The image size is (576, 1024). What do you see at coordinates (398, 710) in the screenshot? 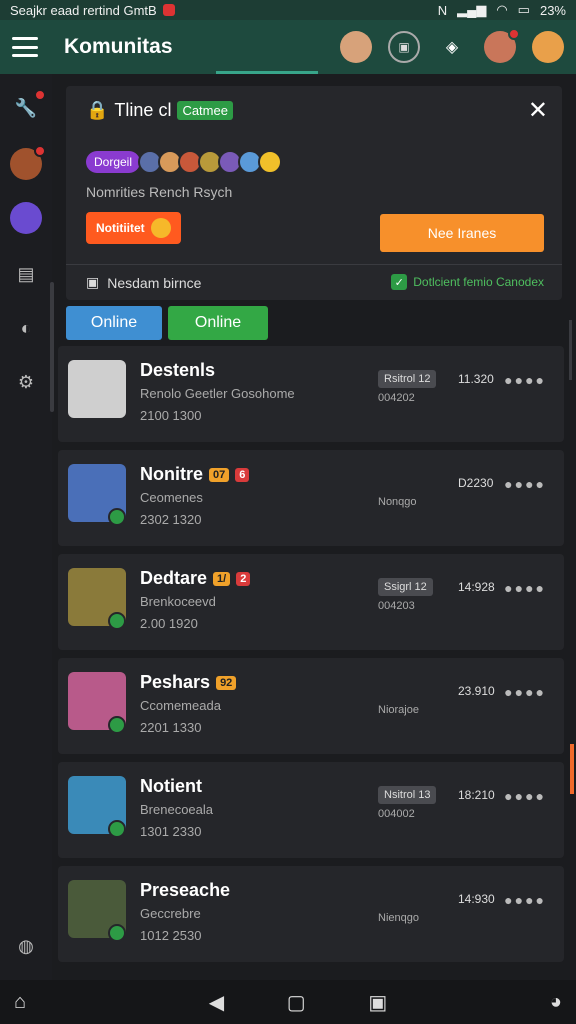
I see `meta-label: Niorajoe` at bounding box center [398, 710].